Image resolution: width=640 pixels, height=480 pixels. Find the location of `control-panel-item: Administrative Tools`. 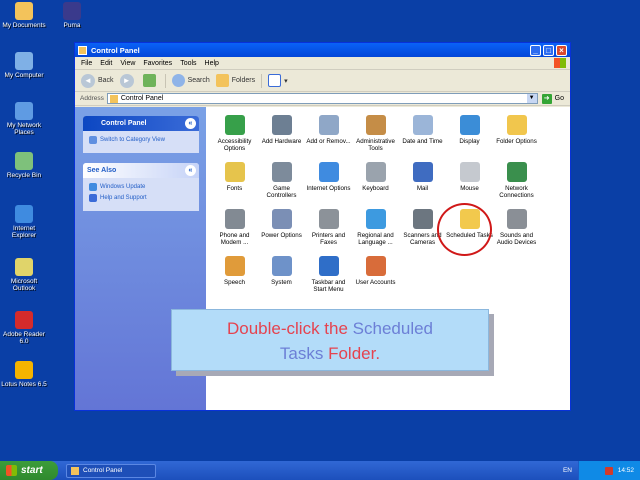

control-panel-item: Administrative Tools is located at coordinates (375, 136).